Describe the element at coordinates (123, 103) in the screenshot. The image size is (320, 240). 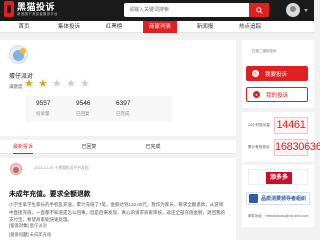
I see `stat-value: 6397` at that location.